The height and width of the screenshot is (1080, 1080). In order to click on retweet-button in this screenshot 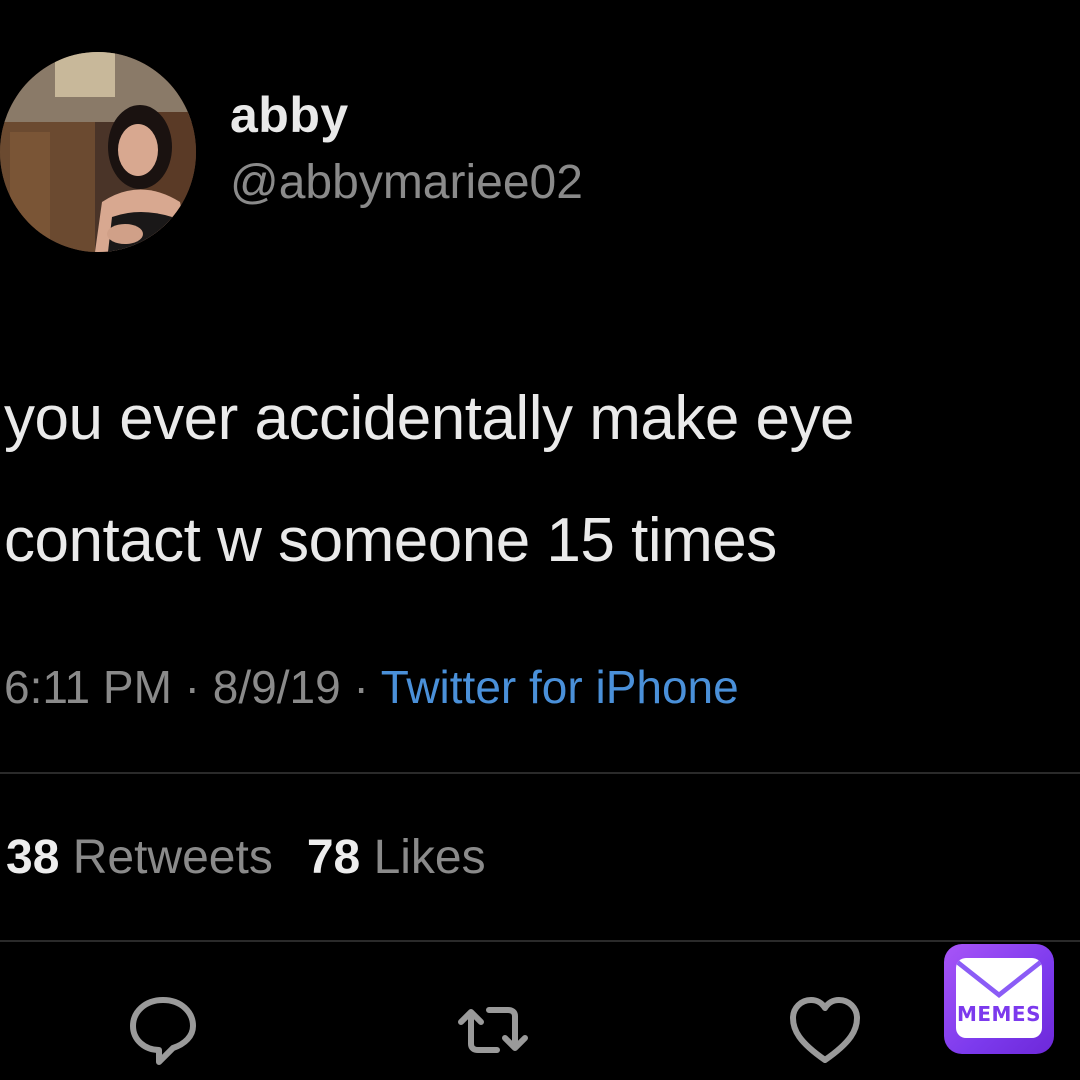, I will do `click(493, 1030)`.